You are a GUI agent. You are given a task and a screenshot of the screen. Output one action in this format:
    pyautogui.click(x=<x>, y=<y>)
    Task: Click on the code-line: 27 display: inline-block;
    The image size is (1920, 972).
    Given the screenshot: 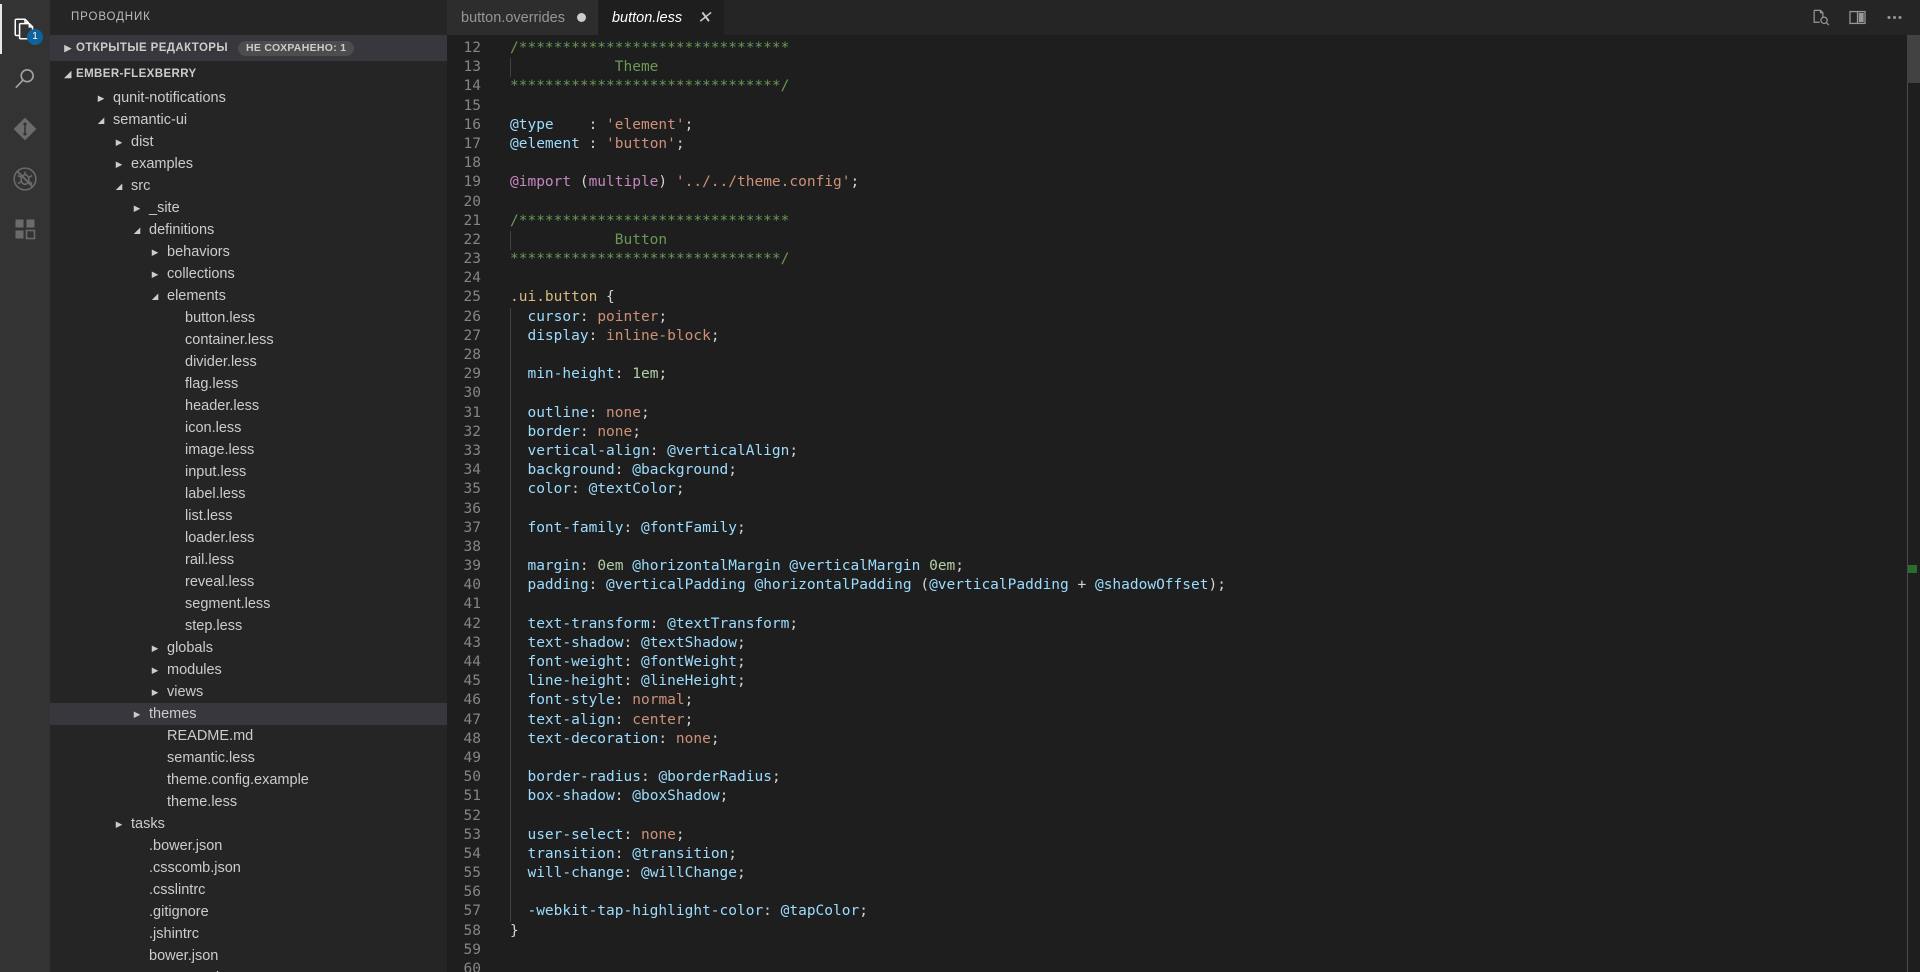 What is the action you would take?
    pyautogui.click(x=1176, y=336)
    